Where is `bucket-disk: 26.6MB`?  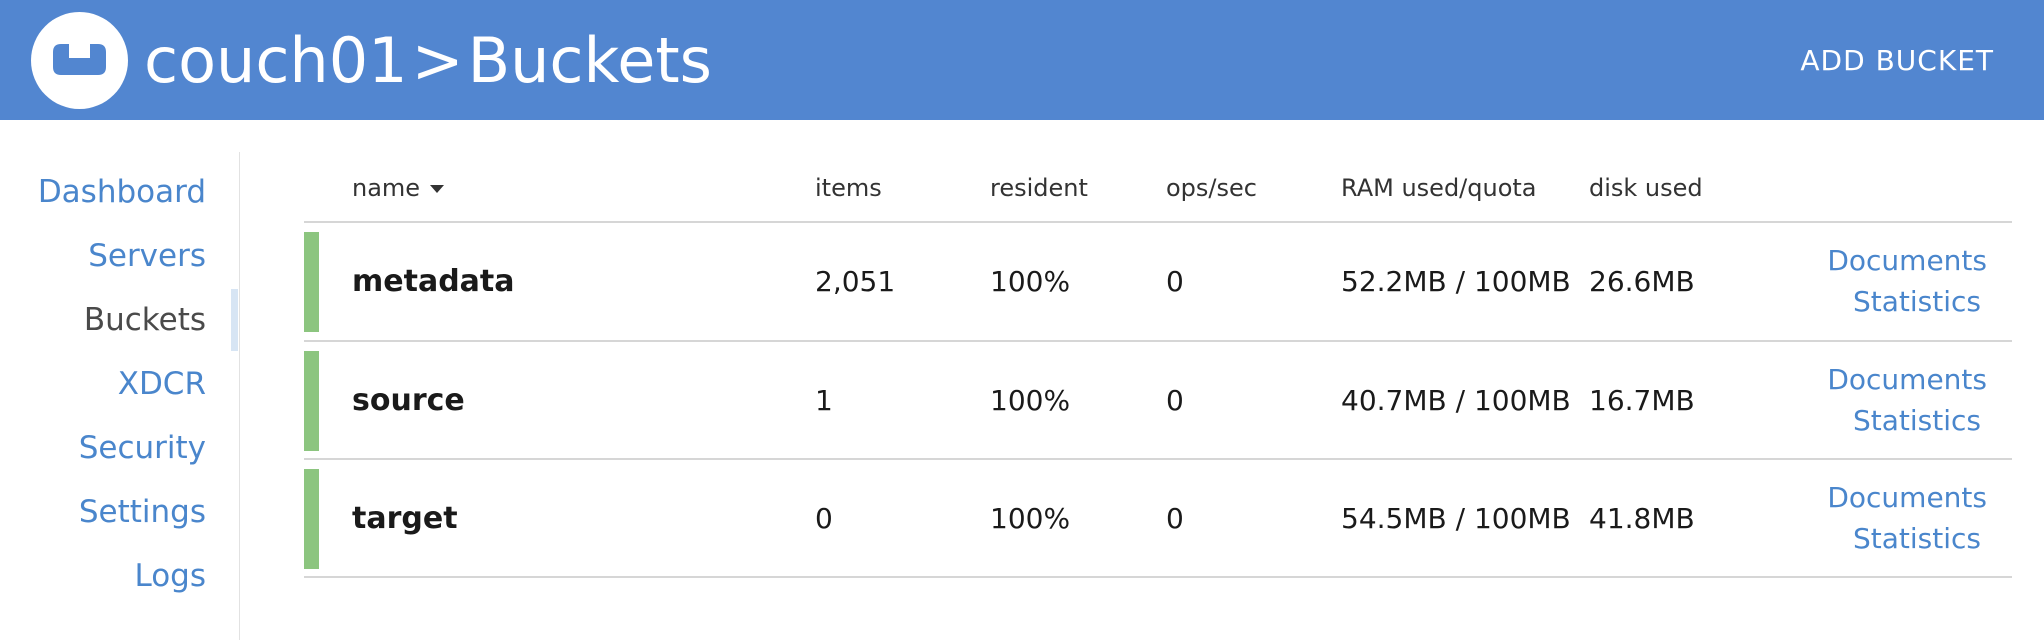
bucket-disk: 26.6MB is located at coordinates (1642, 281).